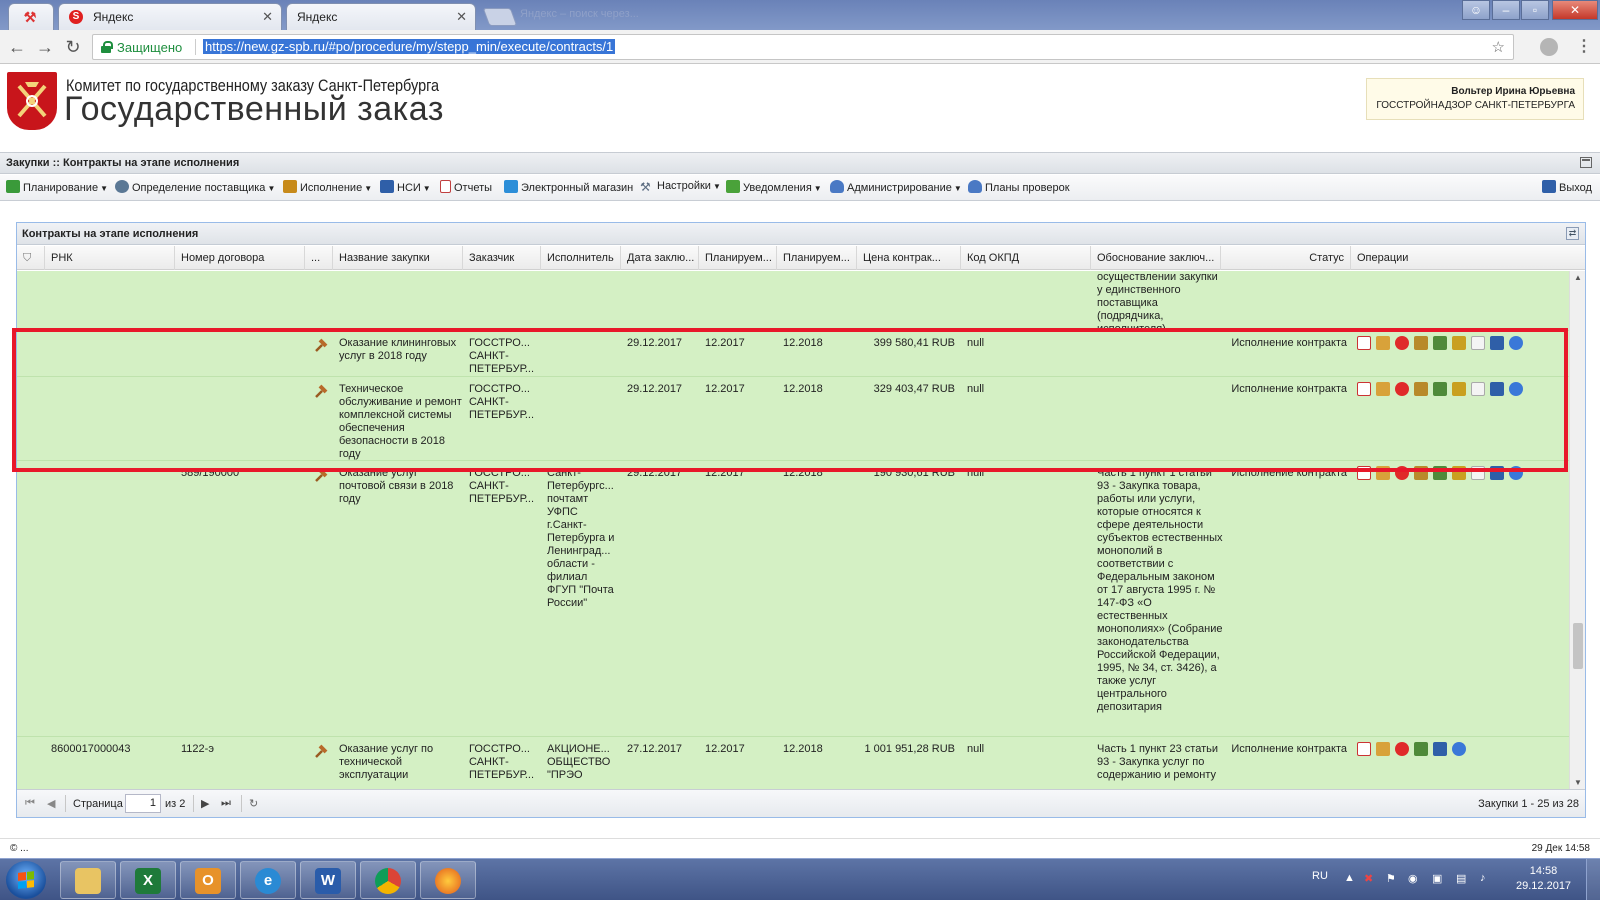  Describe the element at coordinates (398, 258) in the screenshot. I see `column-purchase-name: Название закупки` at that location.